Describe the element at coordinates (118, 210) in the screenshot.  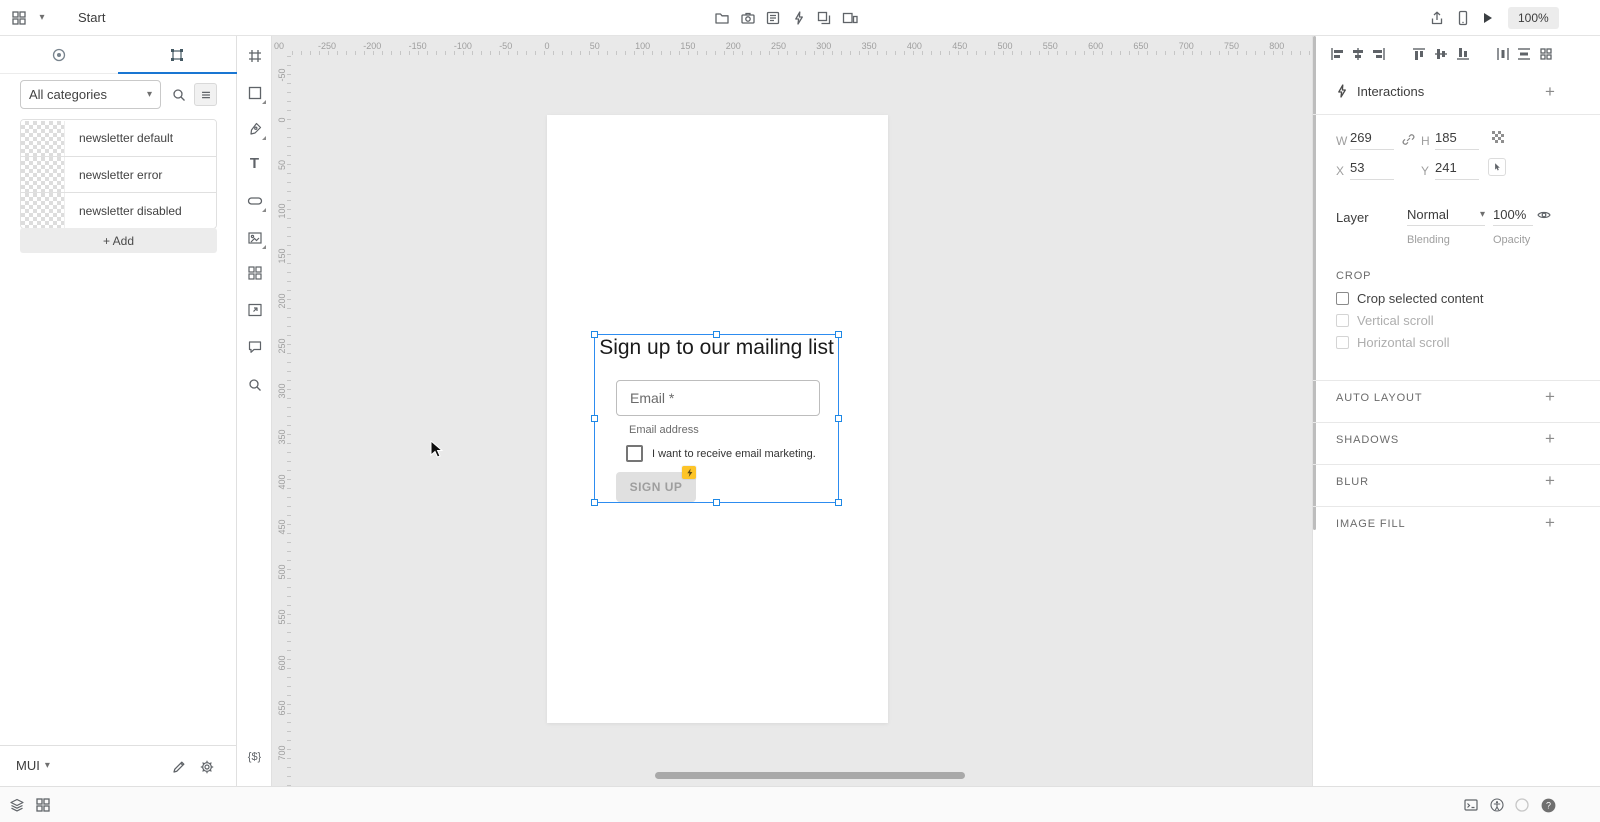
I see `list-item: newsletter disabled` at that location.